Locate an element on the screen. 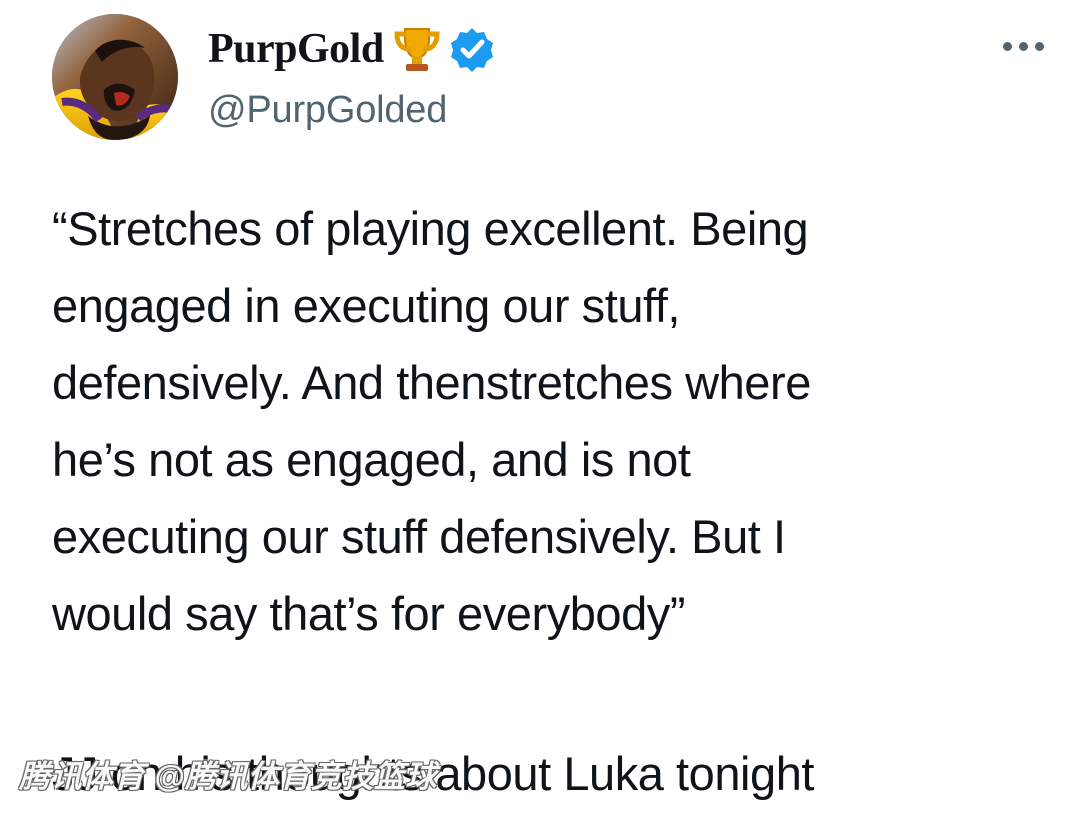 The height and width of the screenshot is (815, 1080). more-options-icon is located at coordinates (1023, 46).